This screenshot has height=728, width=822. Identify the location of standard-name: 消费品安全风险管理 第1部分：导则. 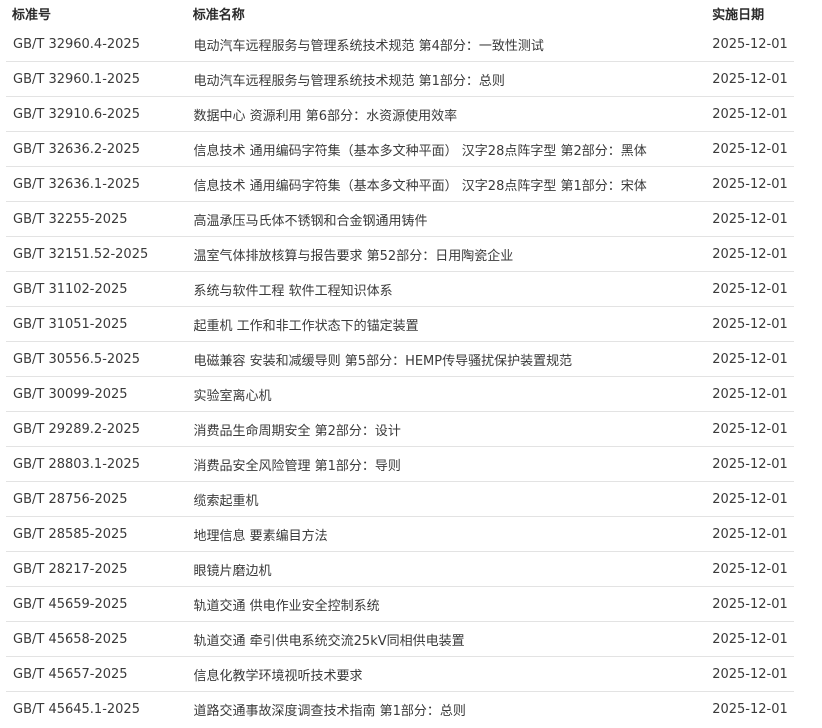
(453, 464).